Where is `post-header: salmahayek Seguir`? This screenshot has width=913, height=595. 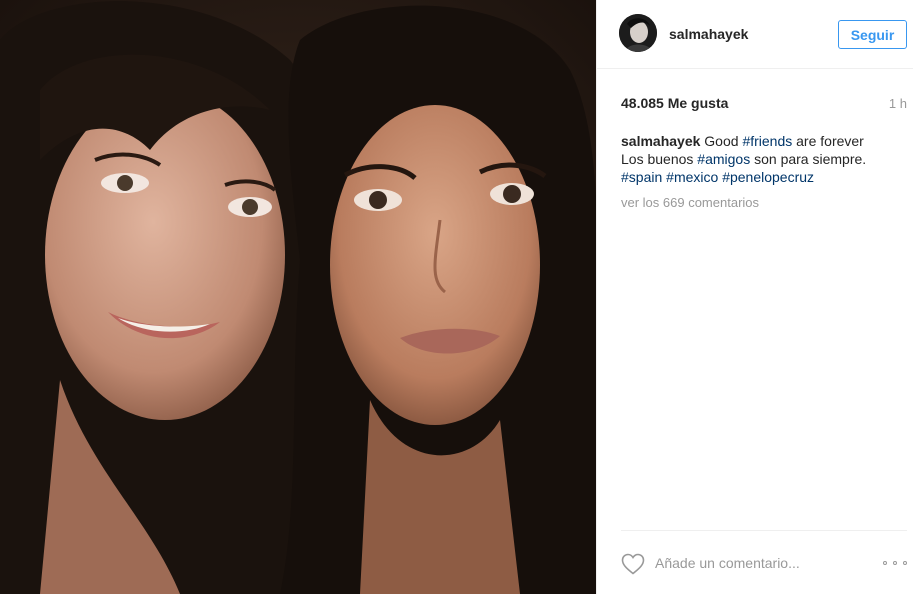 post-header: salmahayek Seguir is located at coordinates (755, 34).